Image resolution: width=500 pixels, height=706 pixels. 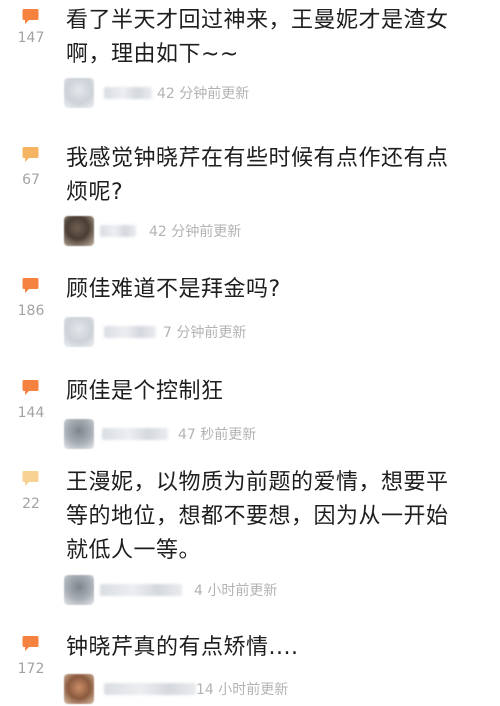 I want to click on update-time: 14 小时前更新, so click(x=242, y=690).